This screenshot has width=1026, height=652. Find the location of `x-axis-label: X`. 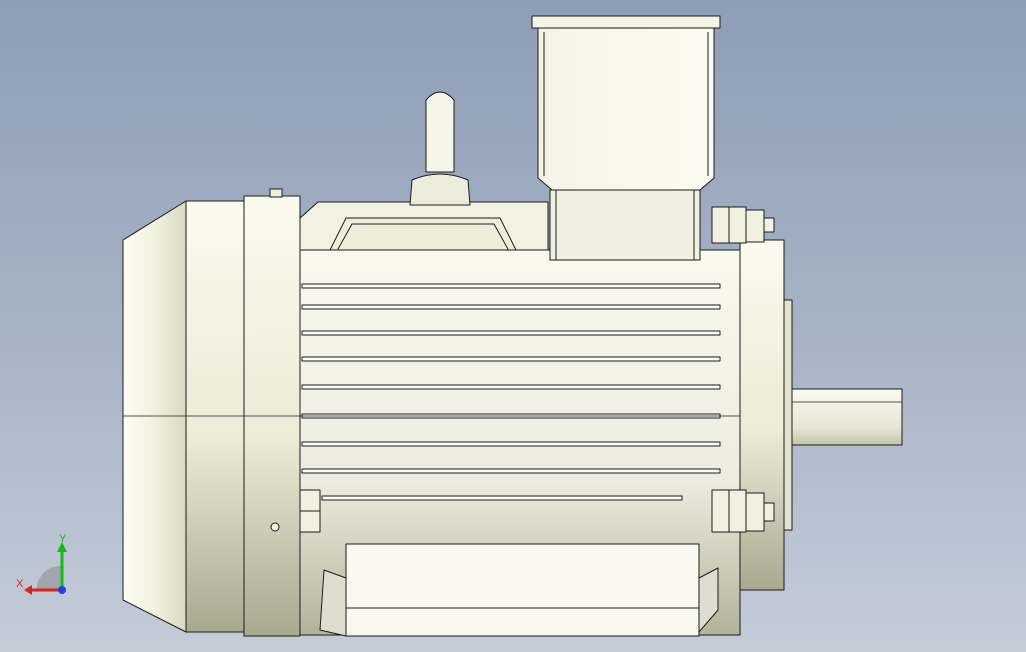

x-axis-label: X is located at coordinates (20, 584).